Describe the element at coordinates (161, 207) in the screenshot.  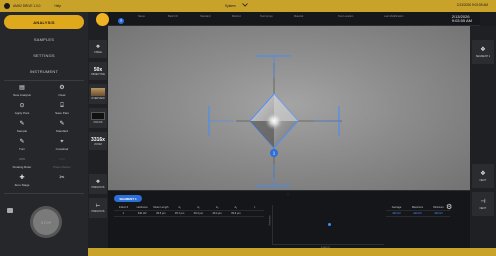
I see `table-header: Mean Length` at that location.